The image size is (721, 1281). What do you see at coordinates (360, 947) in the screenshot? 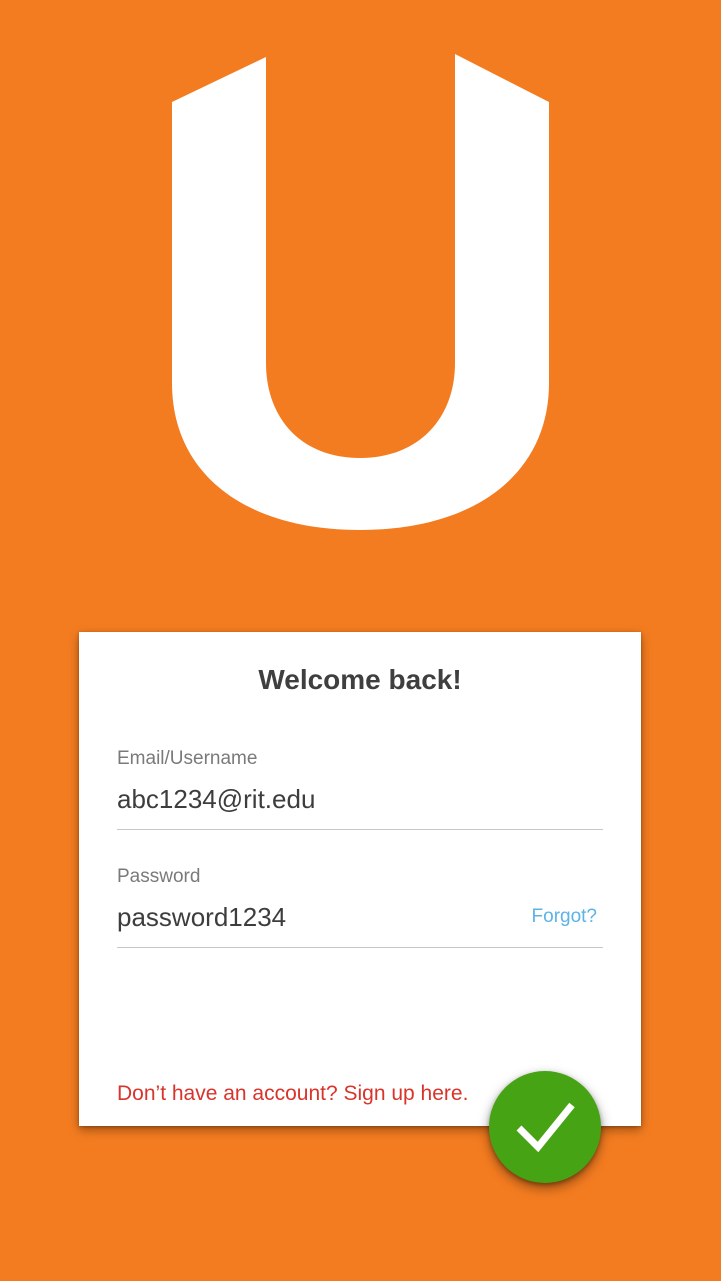
I see `password-underline` at bounding box center [360, 947].